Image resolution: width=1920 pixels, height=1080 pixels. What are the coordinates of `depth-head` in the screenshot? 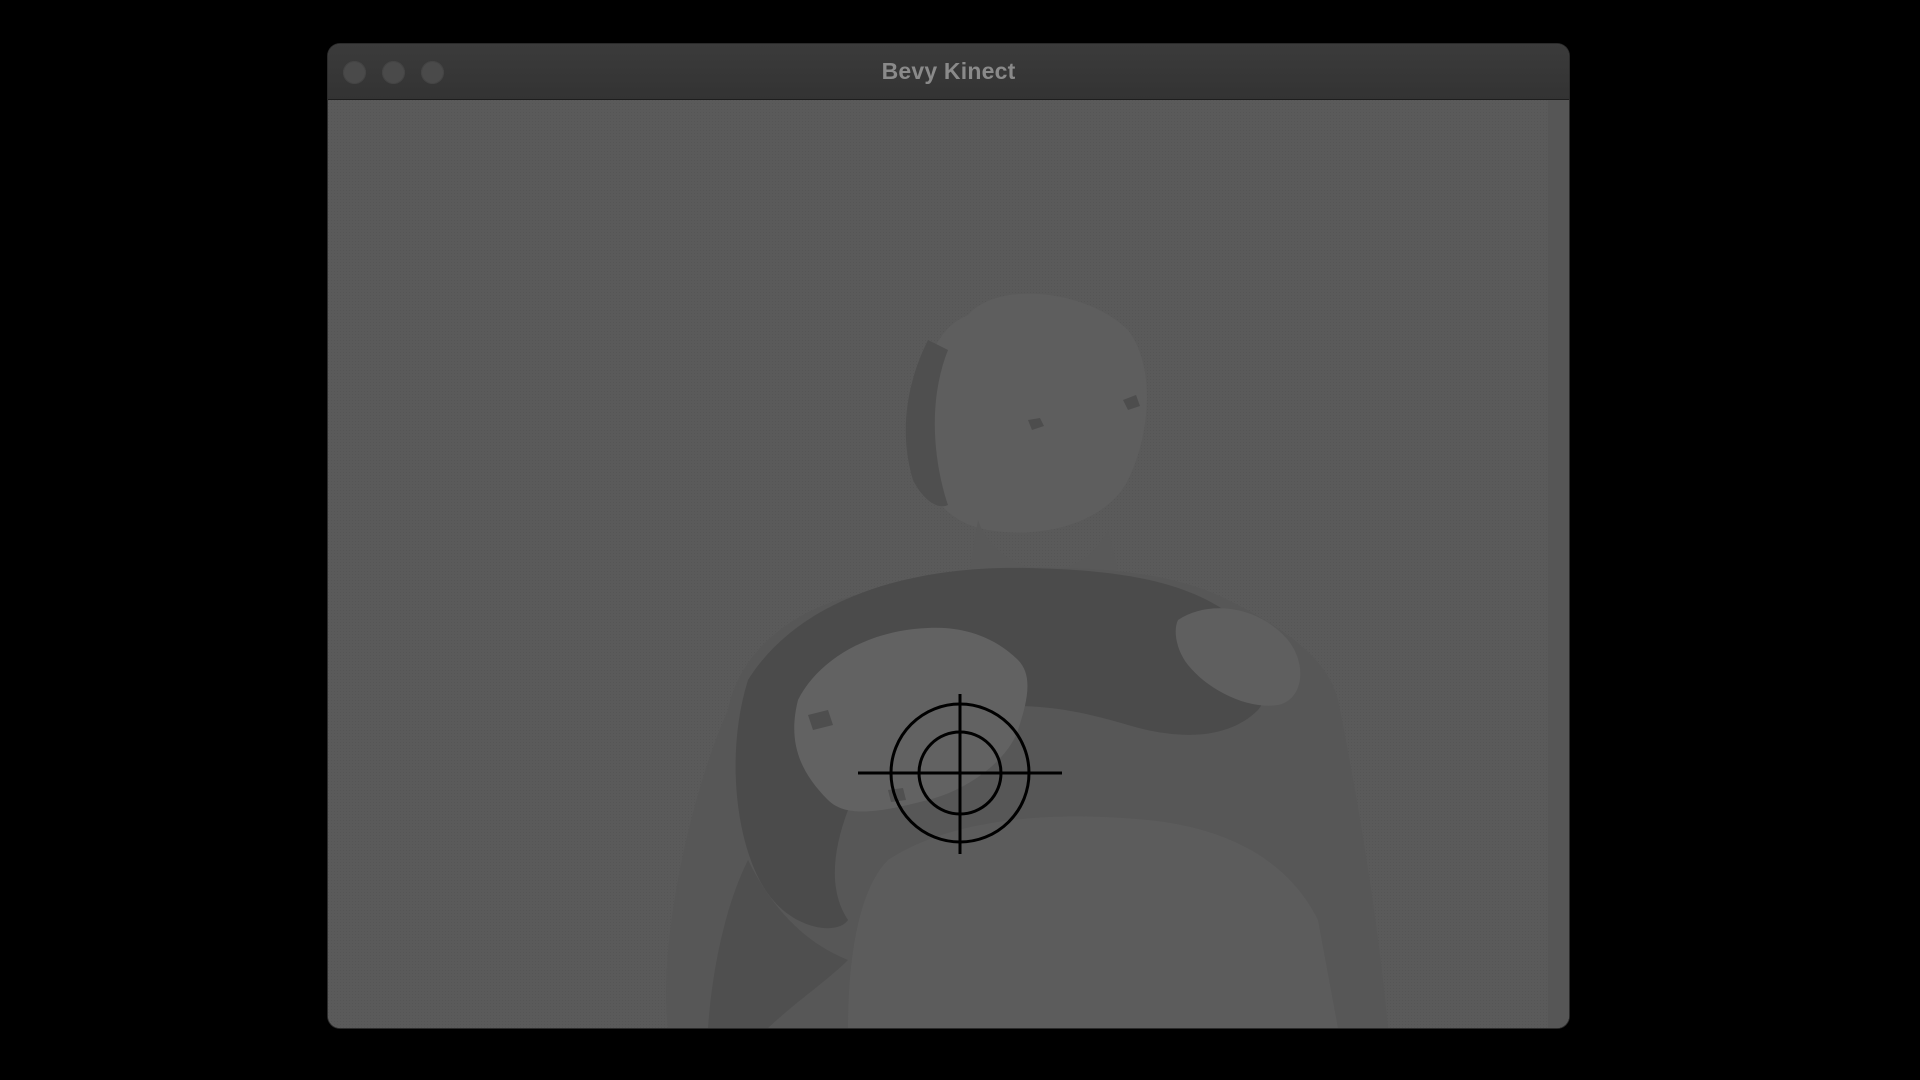 It's located at (1031, 413).